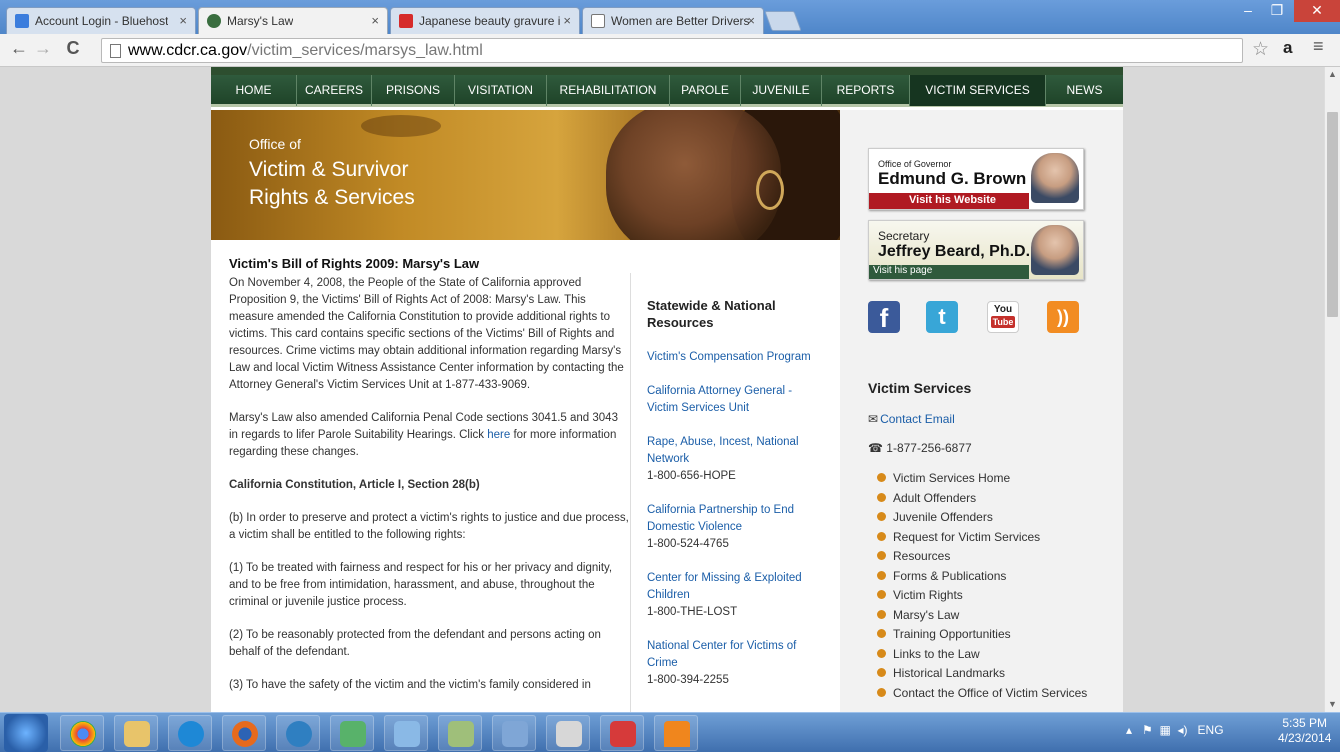 Image resolution: width=1340 pixels, height=752 pixels. What do you see at coordinates (866, 90) in the screenshot?
I see `nav-reports: REPORTS` at bounding box center [866, 90].